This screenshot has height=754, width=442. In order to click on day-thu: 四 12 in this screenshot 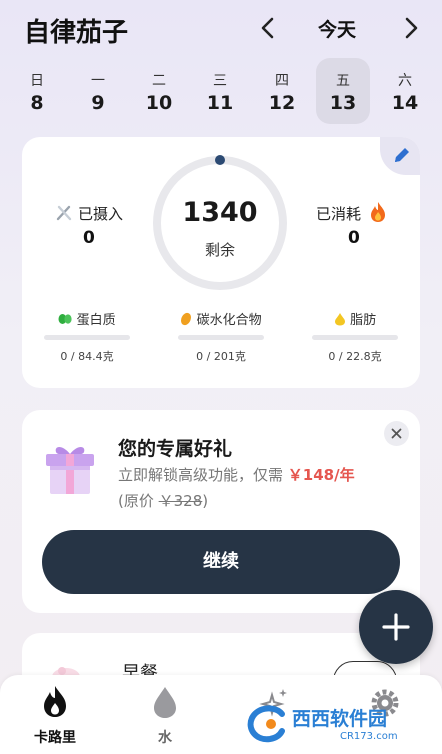, I will do `click(282, 91)`.